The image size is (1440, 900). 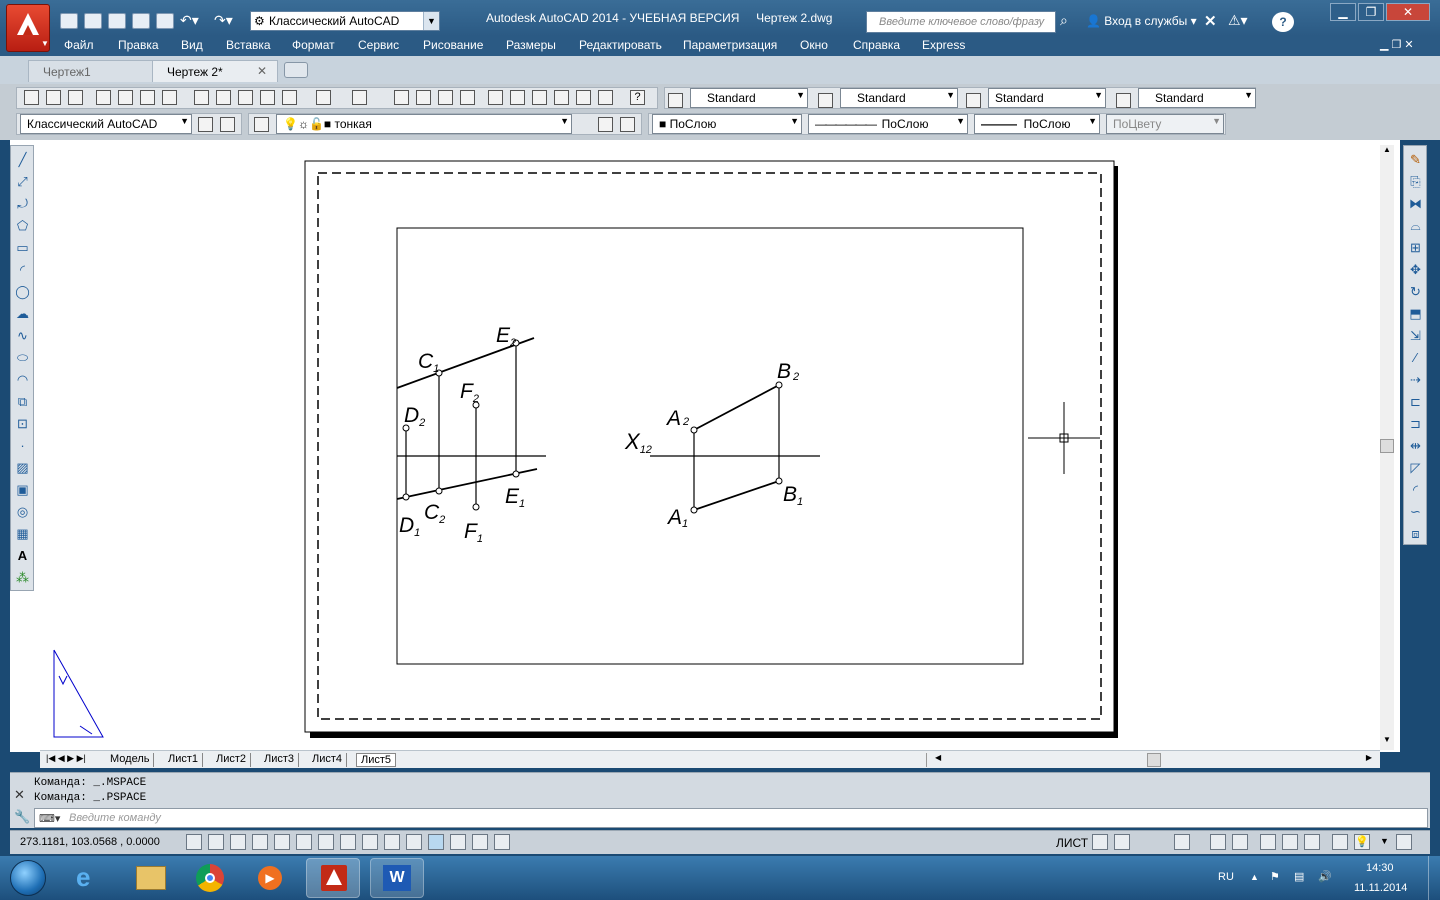 I want to click on tab-layout3: Лист3, so click(x=280, y=760).